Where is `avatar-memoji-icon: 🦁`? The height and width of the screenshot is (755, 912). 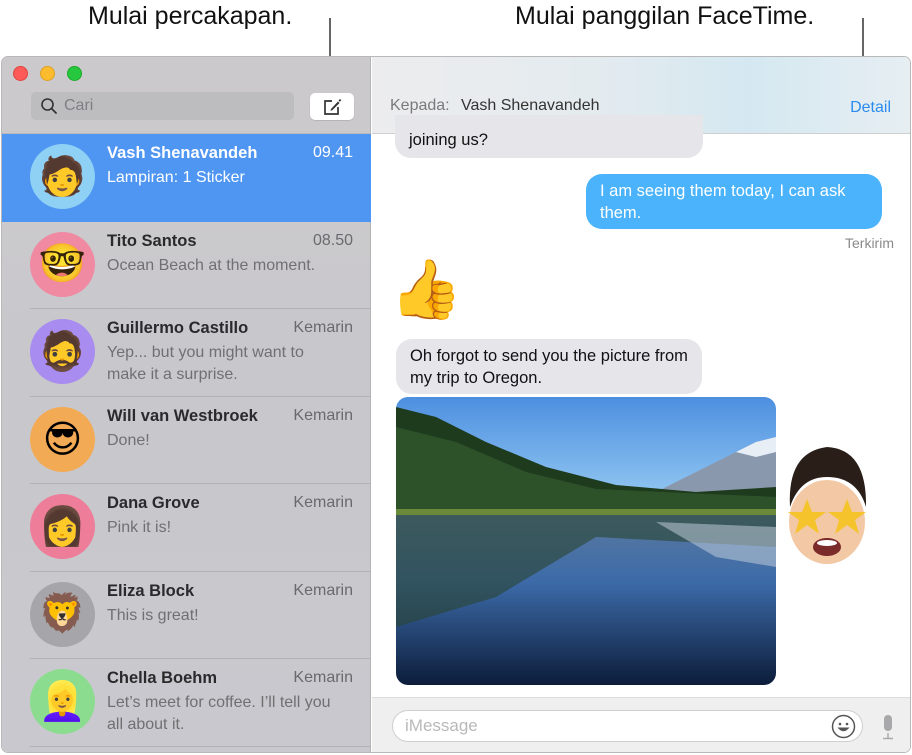
avatar-memoji-icon: 🦁 is located at coordinates (62, 614).